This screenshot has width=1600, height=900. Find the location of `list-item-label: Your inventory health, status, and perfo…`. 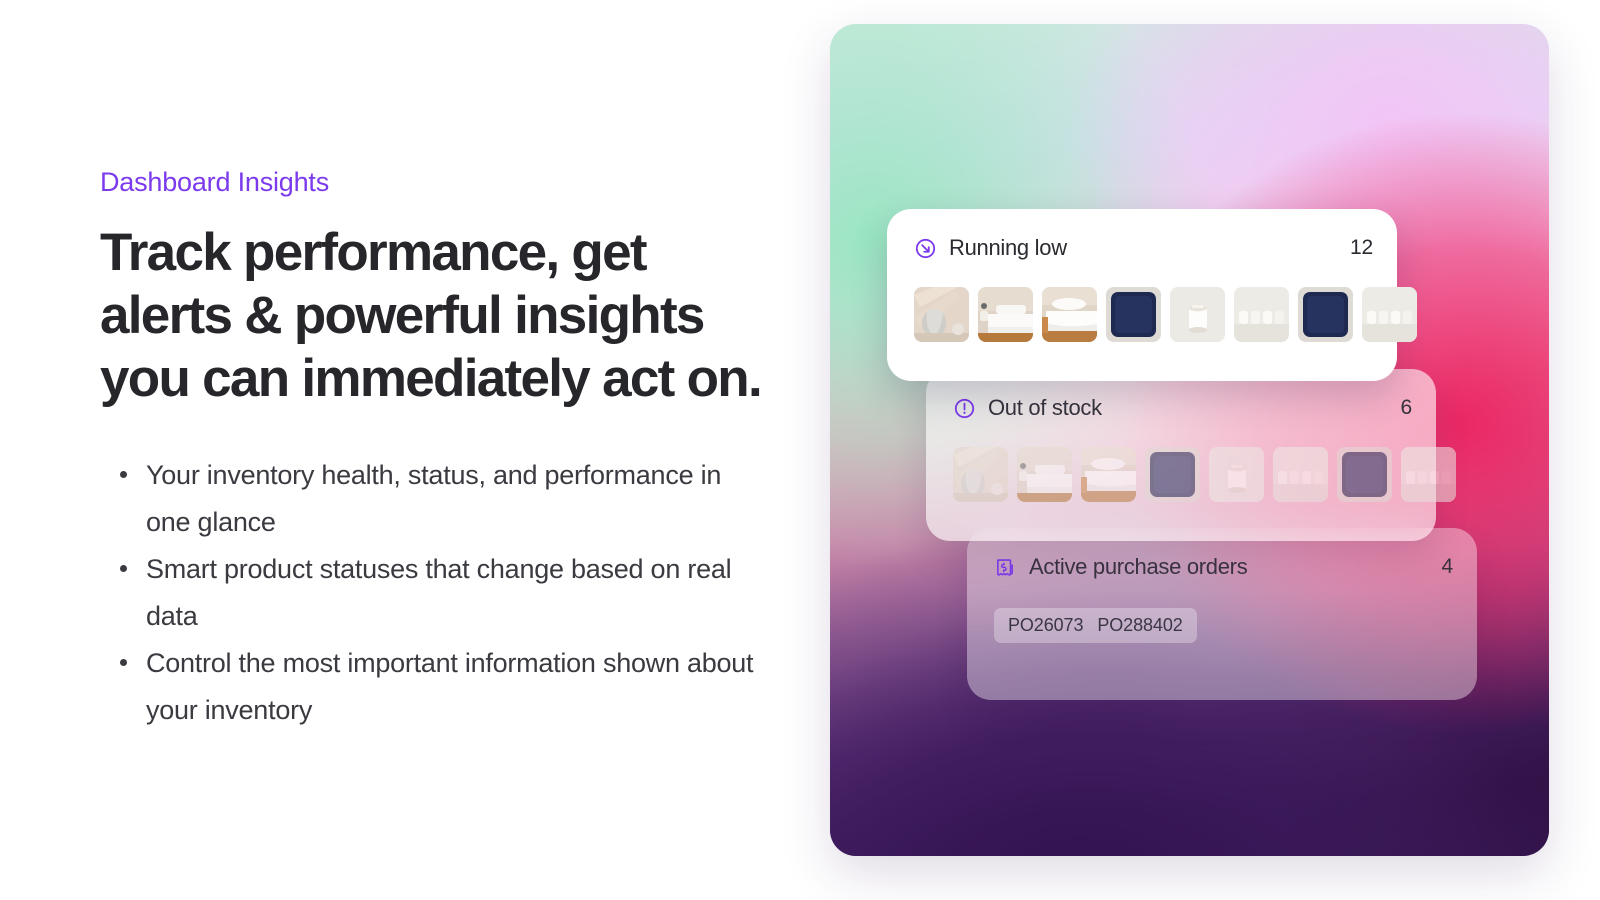

list-item-label: Your inventory health, status, and perfo… is located at coordinates (434, 499).